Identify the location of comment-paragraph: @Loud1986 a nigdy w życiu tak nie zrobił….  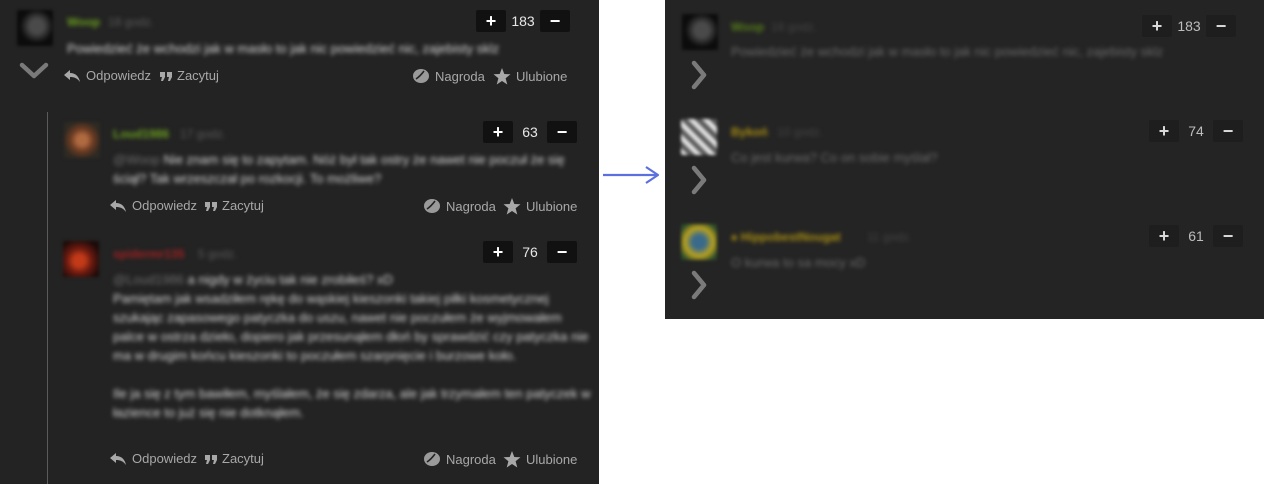
(352, 279).